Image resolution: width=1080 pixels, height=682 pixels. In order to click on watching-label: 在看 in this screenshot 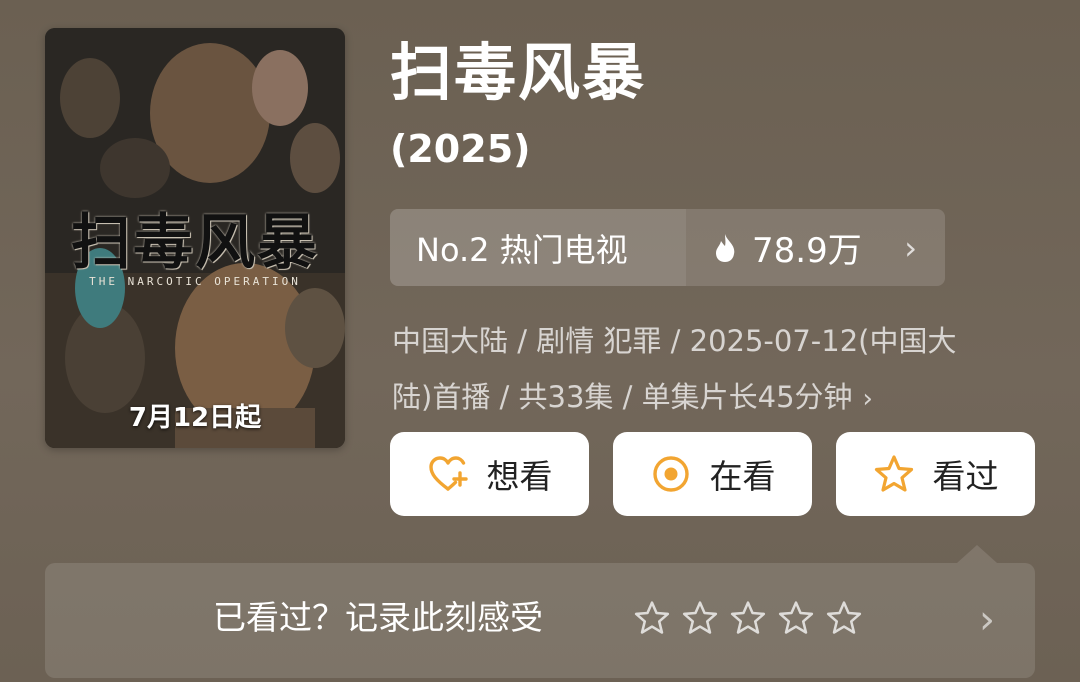, I will do `click(742, 476)`.